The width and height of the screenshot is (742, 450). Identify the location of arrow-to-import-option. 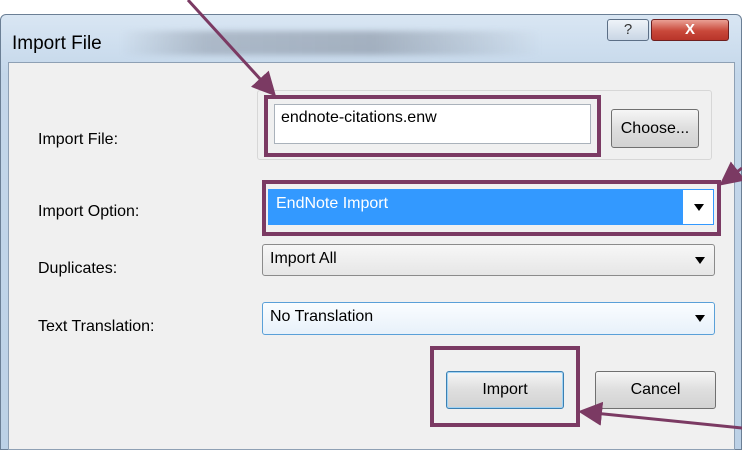
(730, 173).